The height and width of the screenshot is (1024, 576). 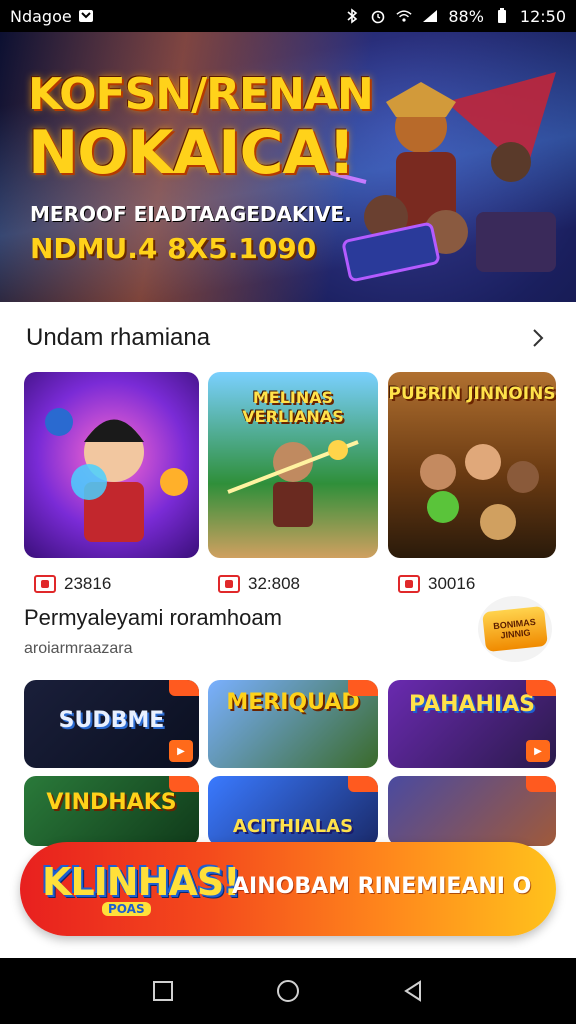 I want to click on cta-logo: KLINHAS! POAS, so click(x=141, y=889).